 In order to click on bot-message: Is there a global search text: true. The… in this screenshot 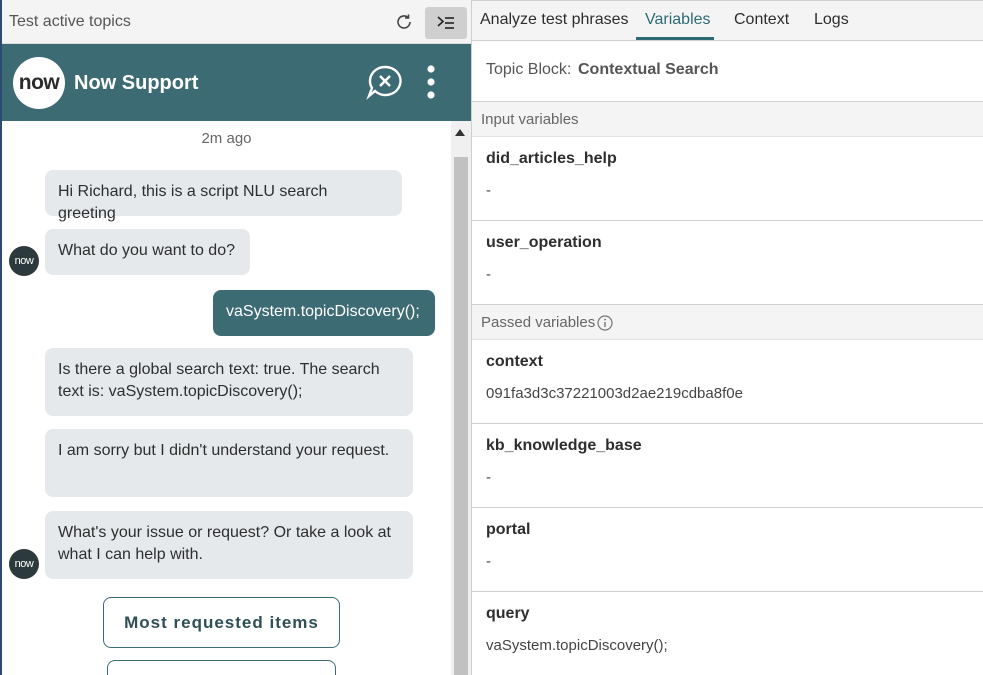, I will do `click(229, 382)`.